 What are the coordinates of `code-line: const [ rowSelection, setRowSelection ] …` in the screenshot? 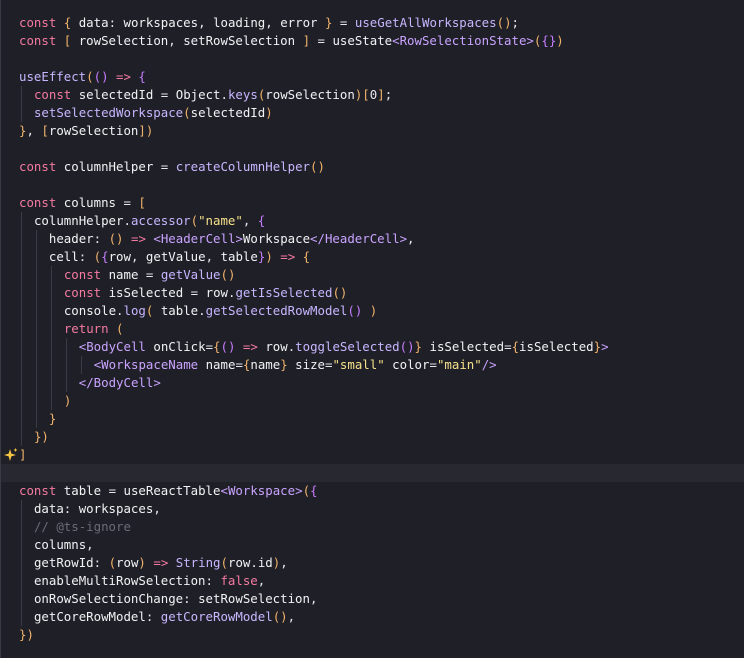 It's located at (372, 41).